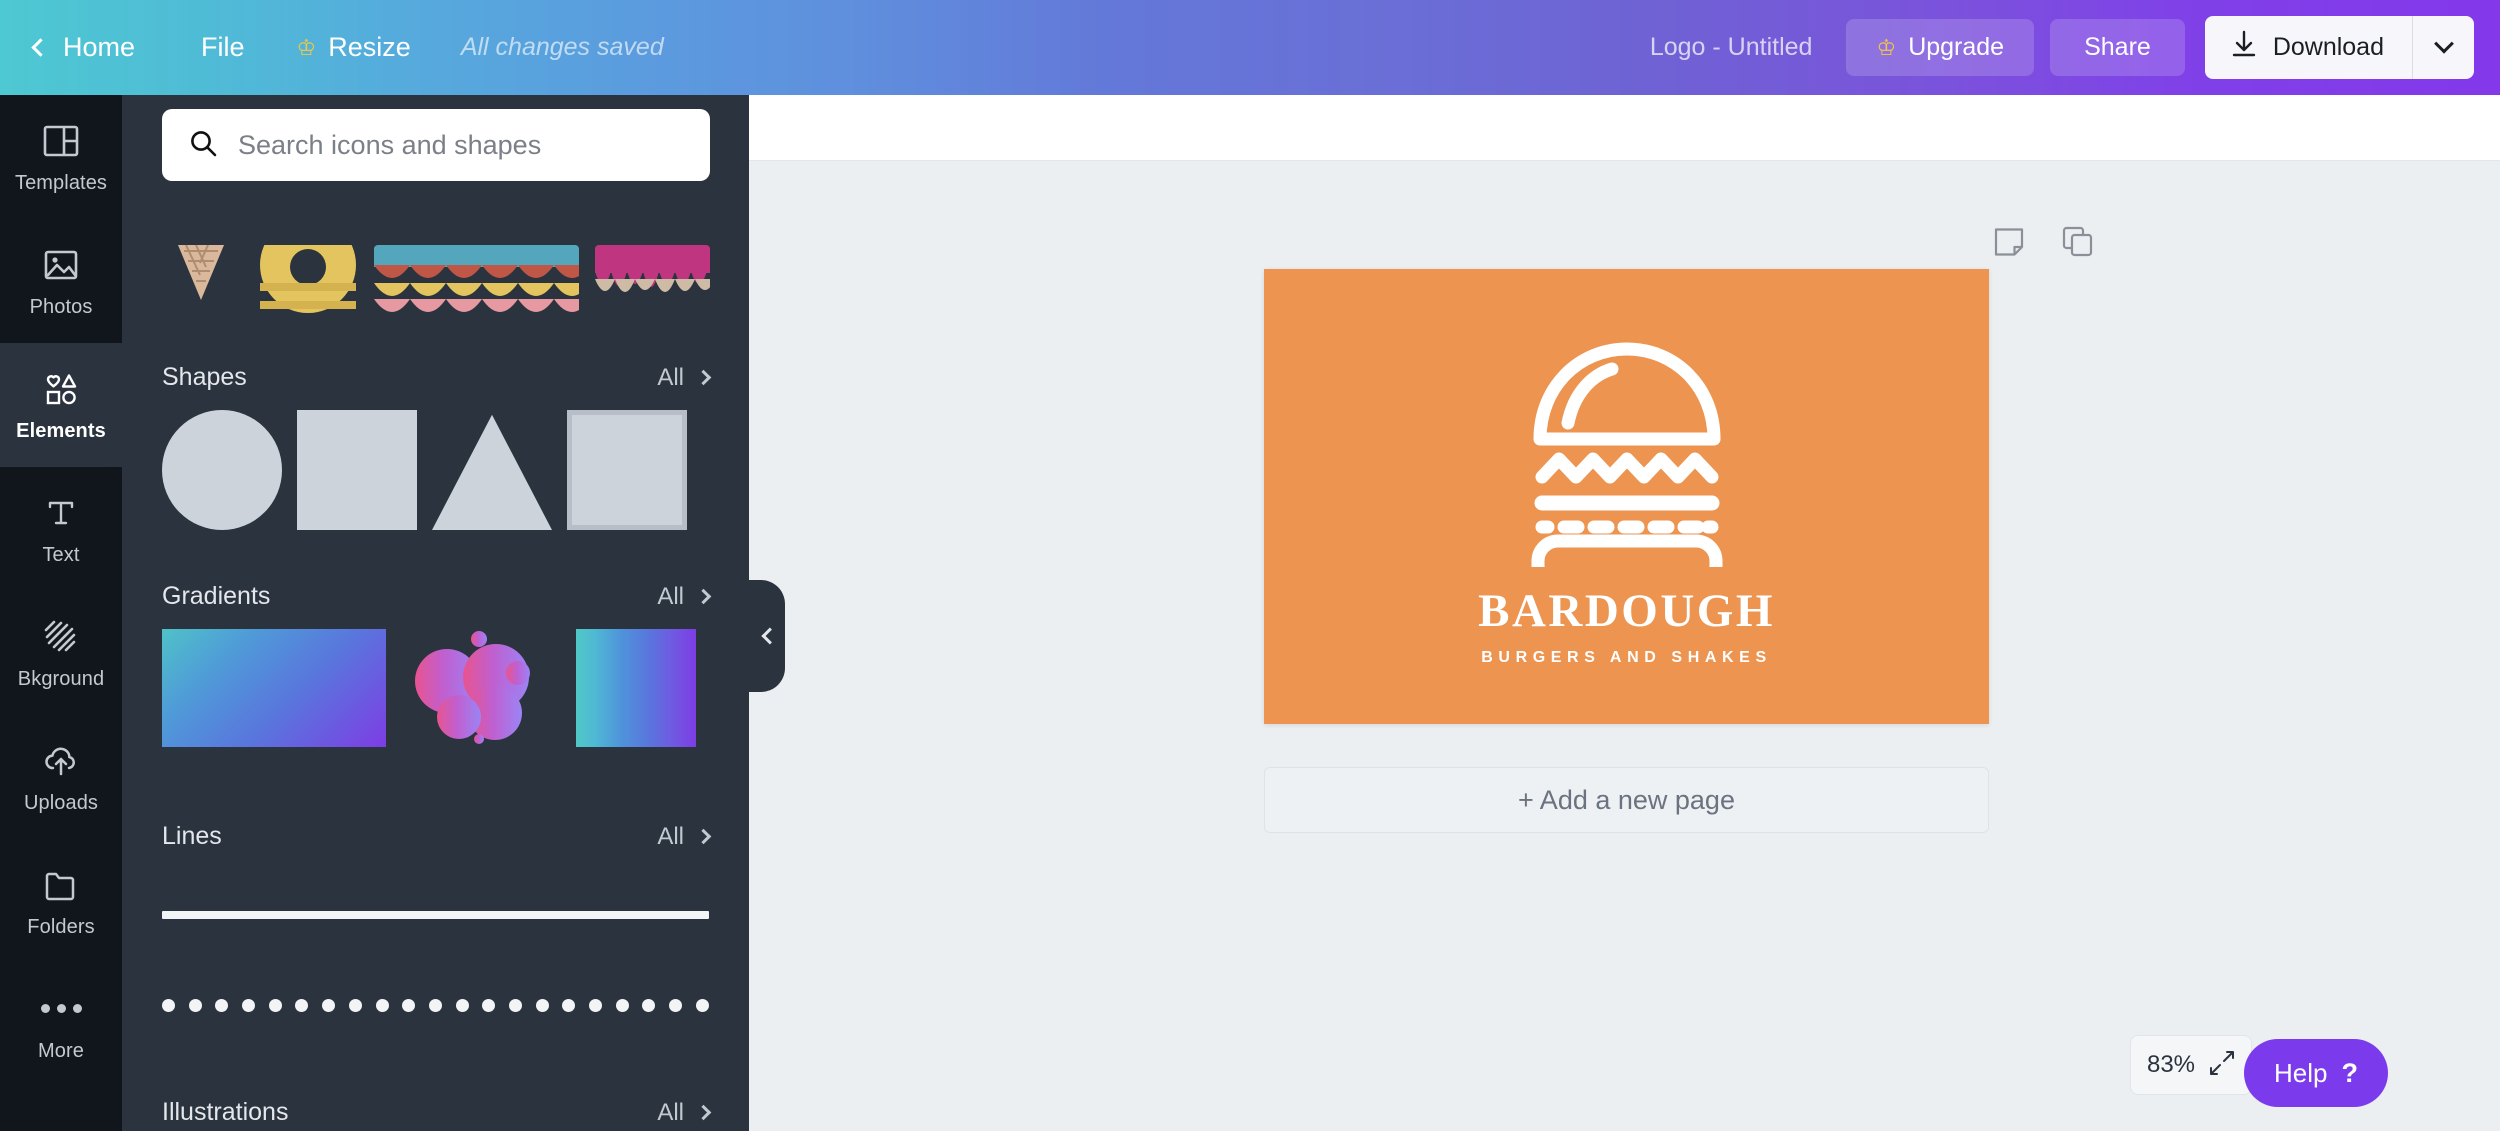  What do you see at coordinates (435, 1114) in the screenshot?
I see `section-illustrations: Illustrations All` at bounding box center [435, 1114].